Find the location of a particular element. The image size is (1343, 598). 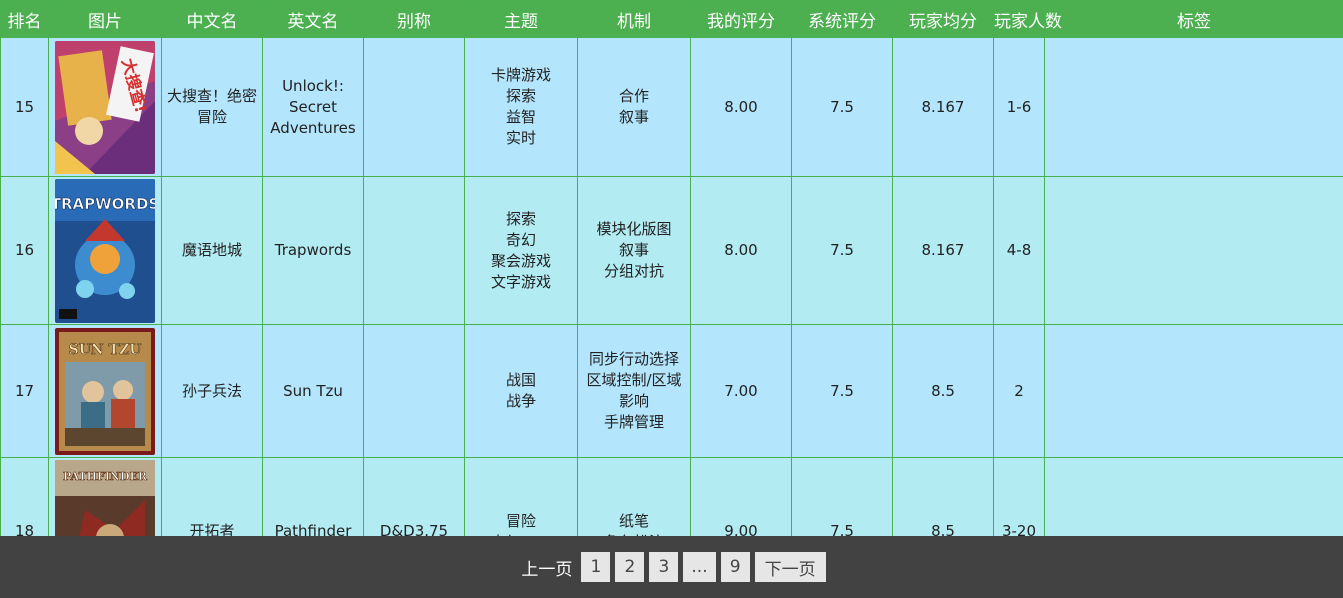

column-header-sys-score: 系统评分 is located at coordinates (842, 19).